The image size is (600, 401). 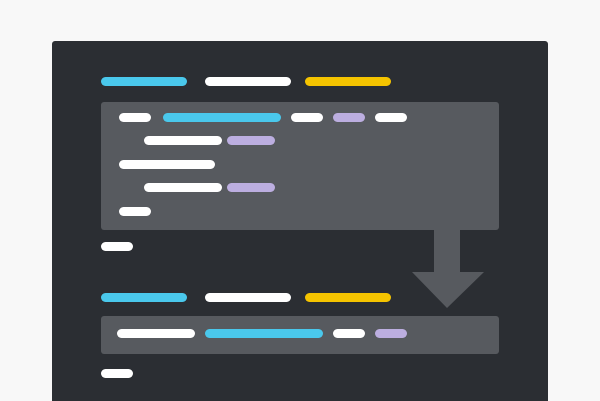 I want to click on code-block-after, so click(x=300, y=335).